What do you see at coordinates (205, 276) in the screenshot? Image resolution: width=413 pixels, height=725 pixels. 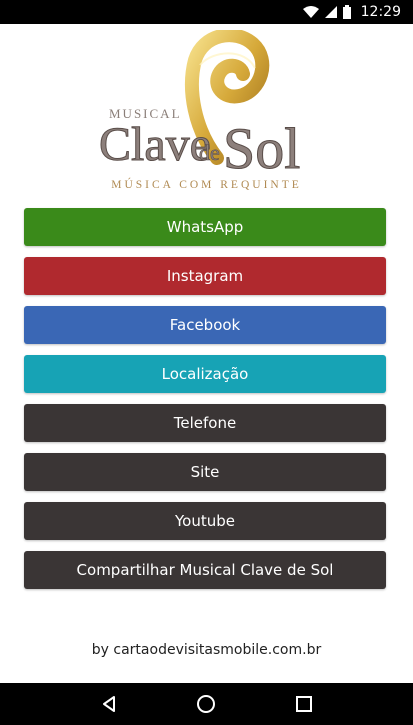 I see `instagram-button: Instagram` at bounding box center [205, 276].